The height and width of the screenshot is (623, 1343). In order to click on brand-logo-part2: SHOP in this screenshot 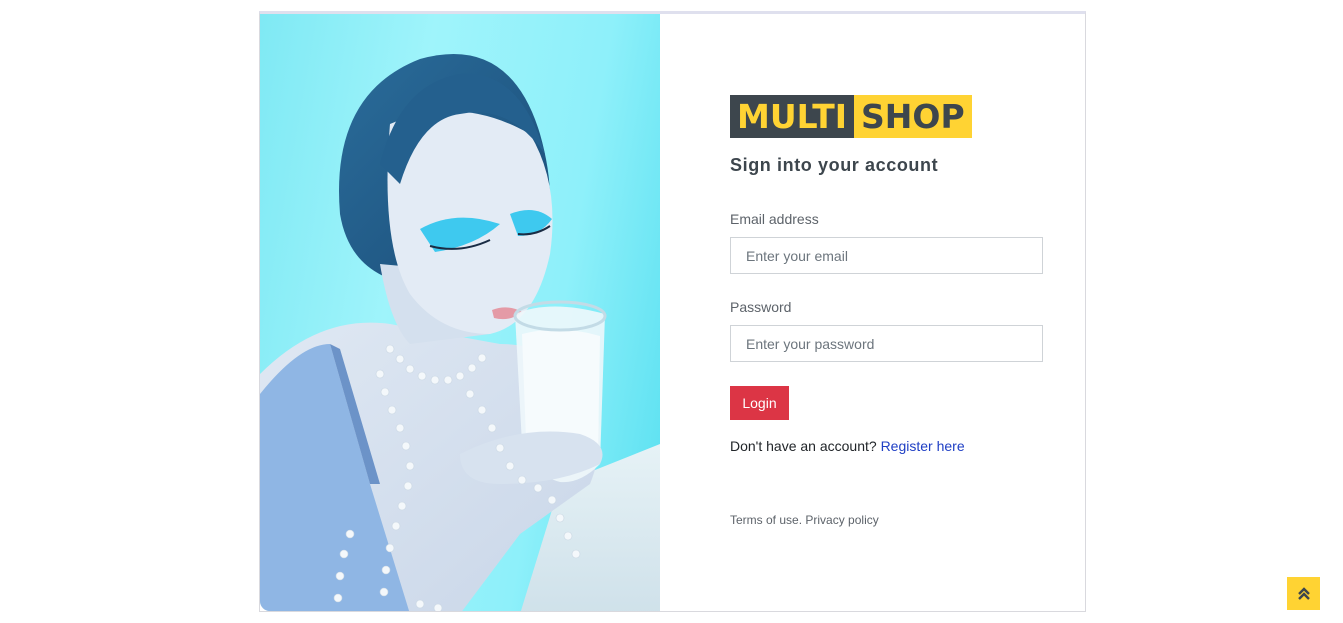, I will do `click(913, 116)`.